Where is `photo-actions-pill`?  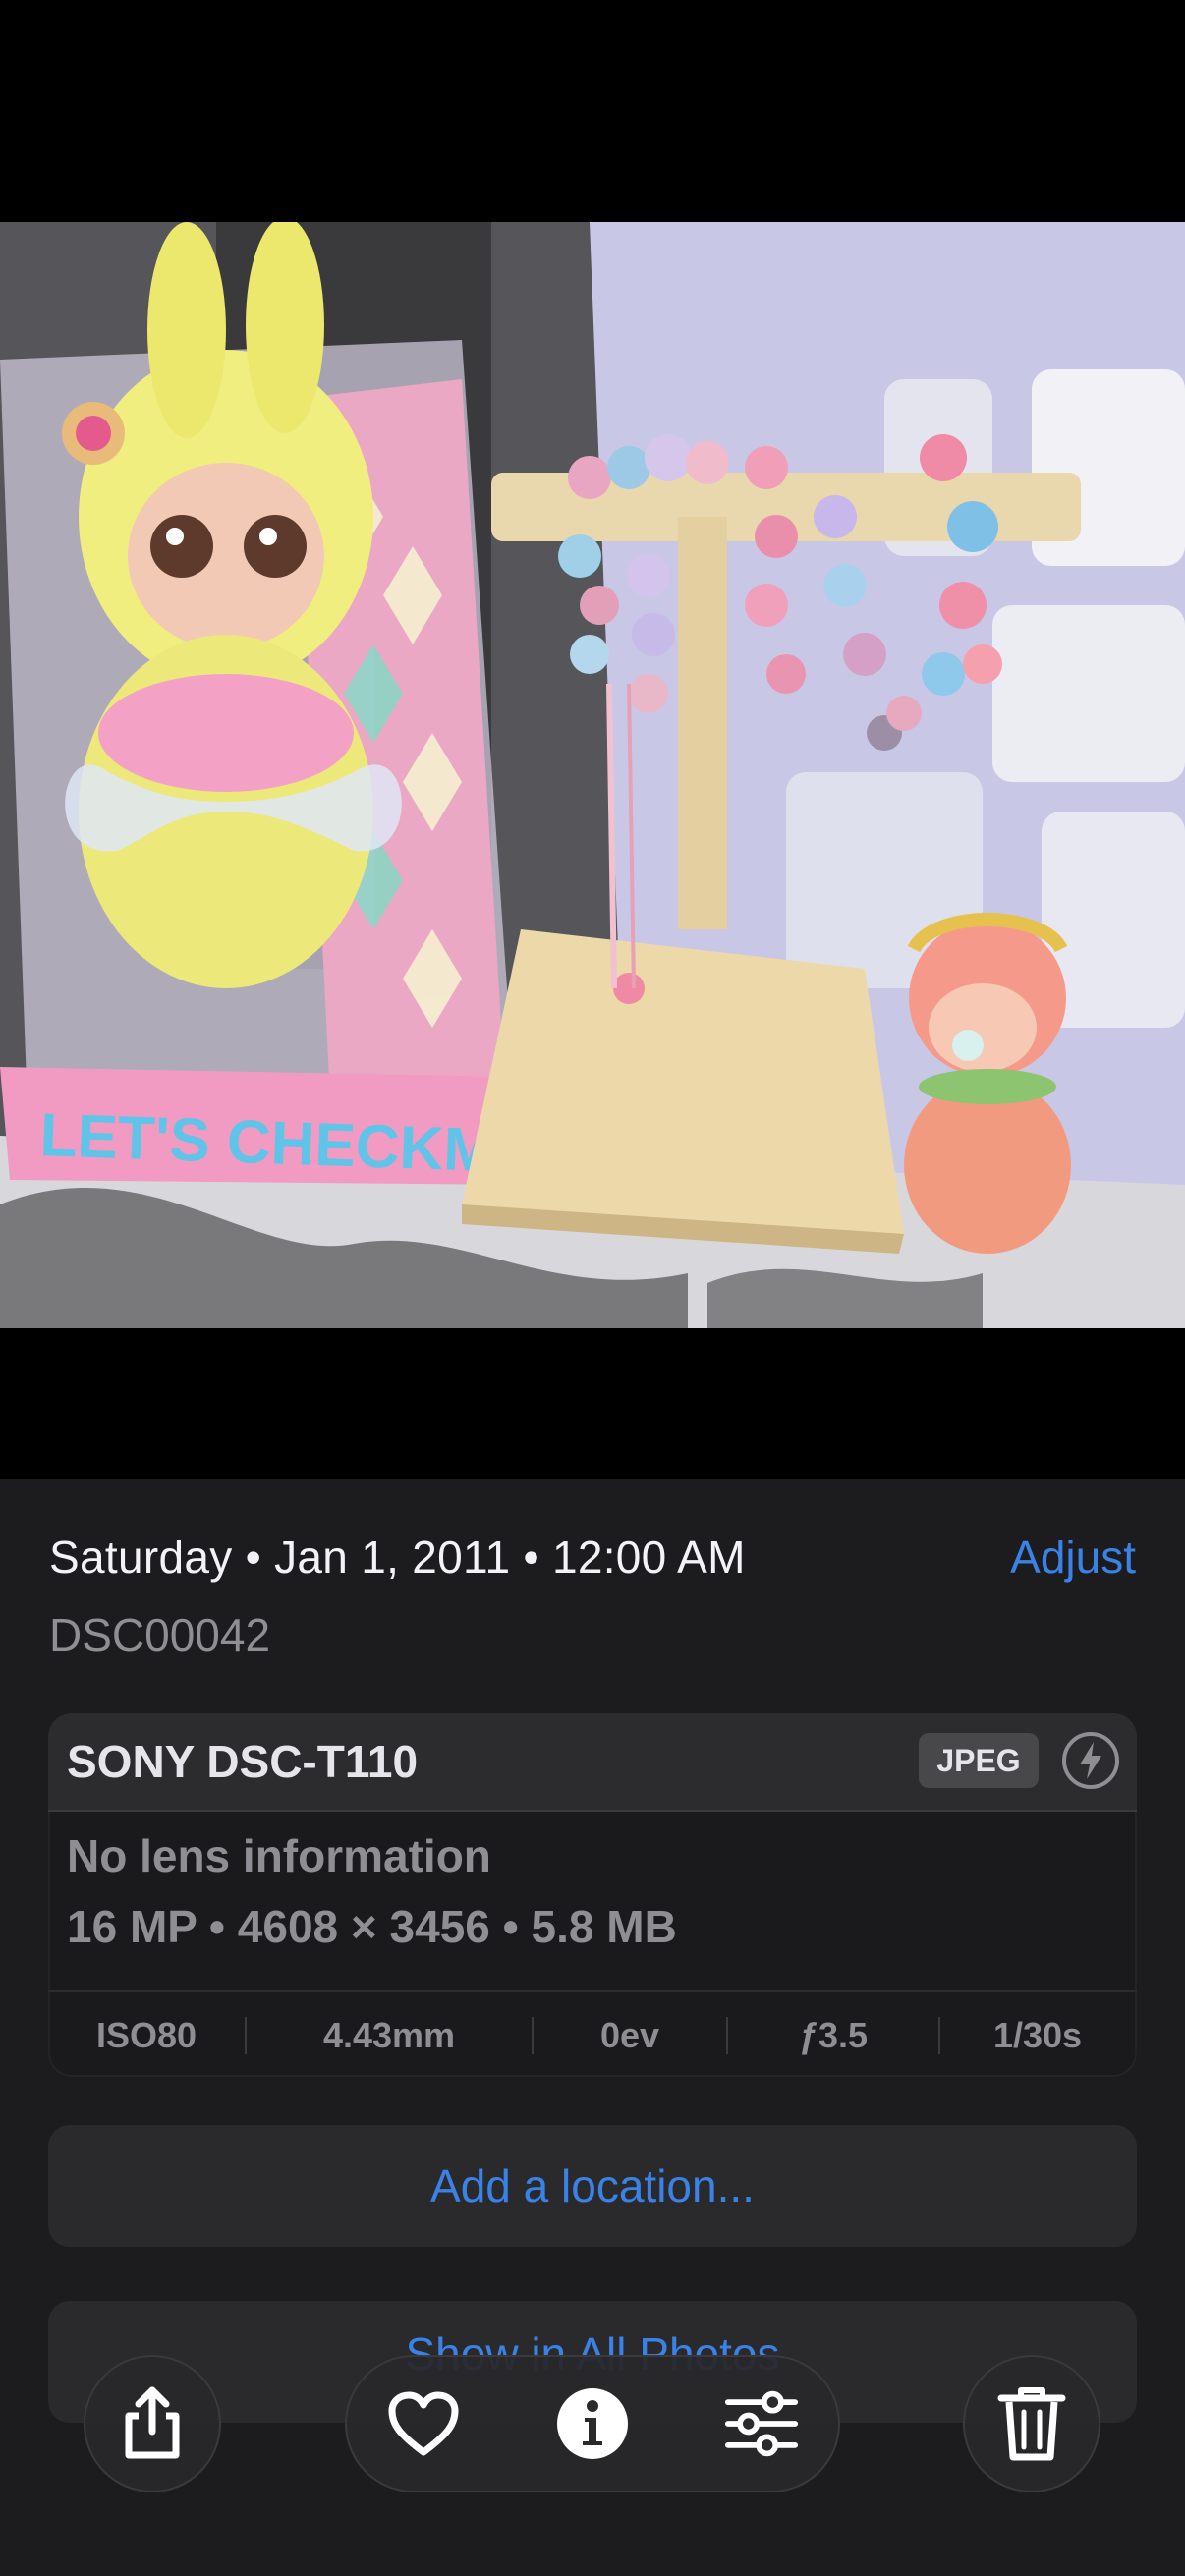
photo-actions-pill is located at coordinates (592, 2423).